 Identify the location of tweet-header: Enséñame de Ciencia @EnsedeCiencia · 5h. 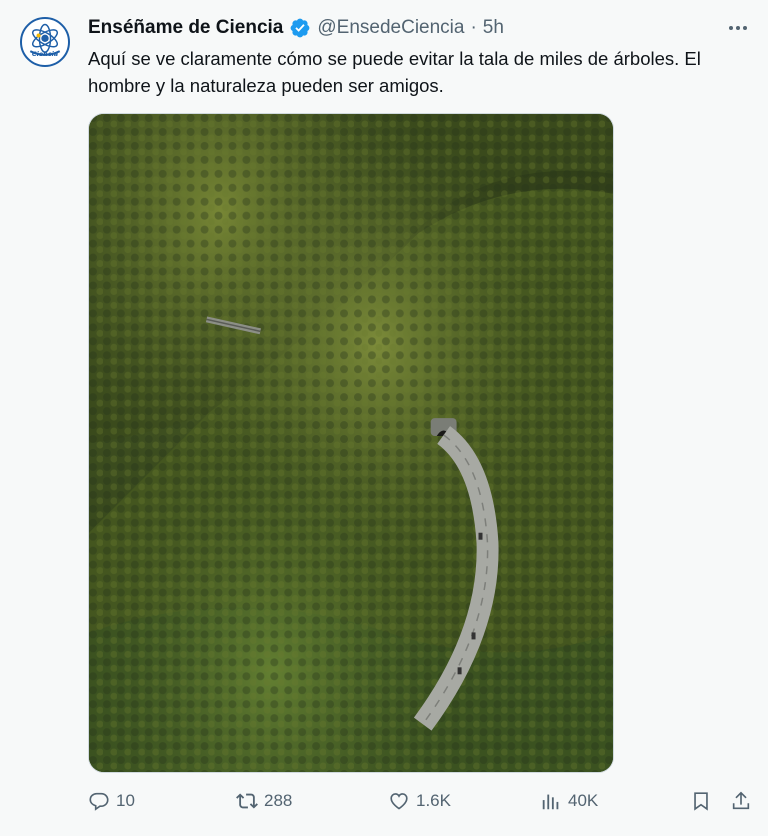
(296, 28).